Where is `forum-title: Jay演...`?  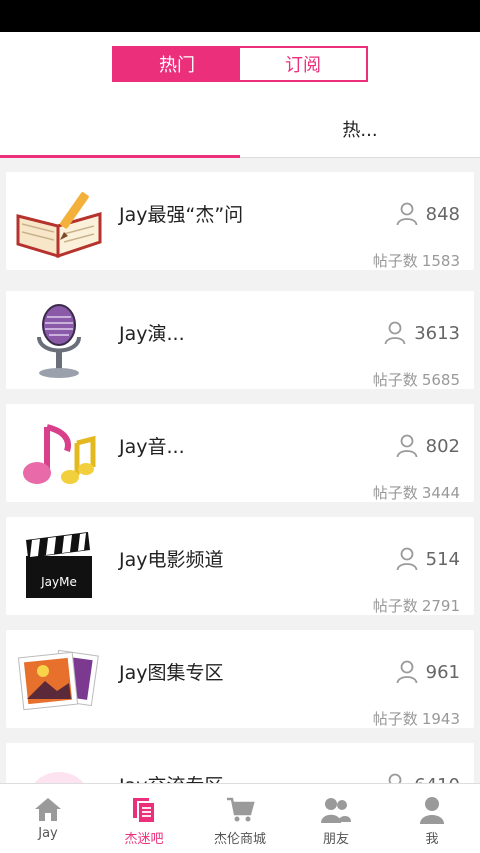
forum-title: Jay演... is located at coordinates (152, 334).